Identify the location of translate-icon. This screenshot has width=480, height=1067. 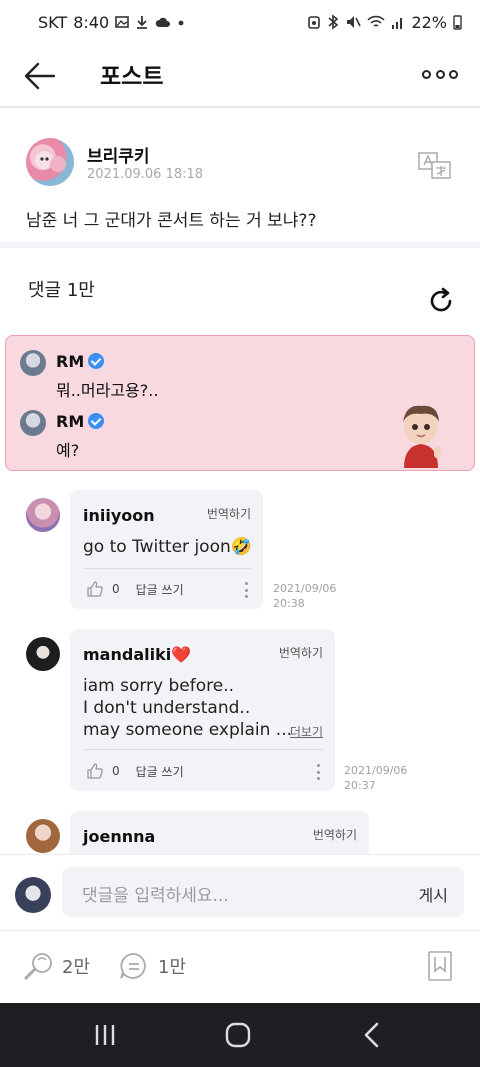
(434, 165).